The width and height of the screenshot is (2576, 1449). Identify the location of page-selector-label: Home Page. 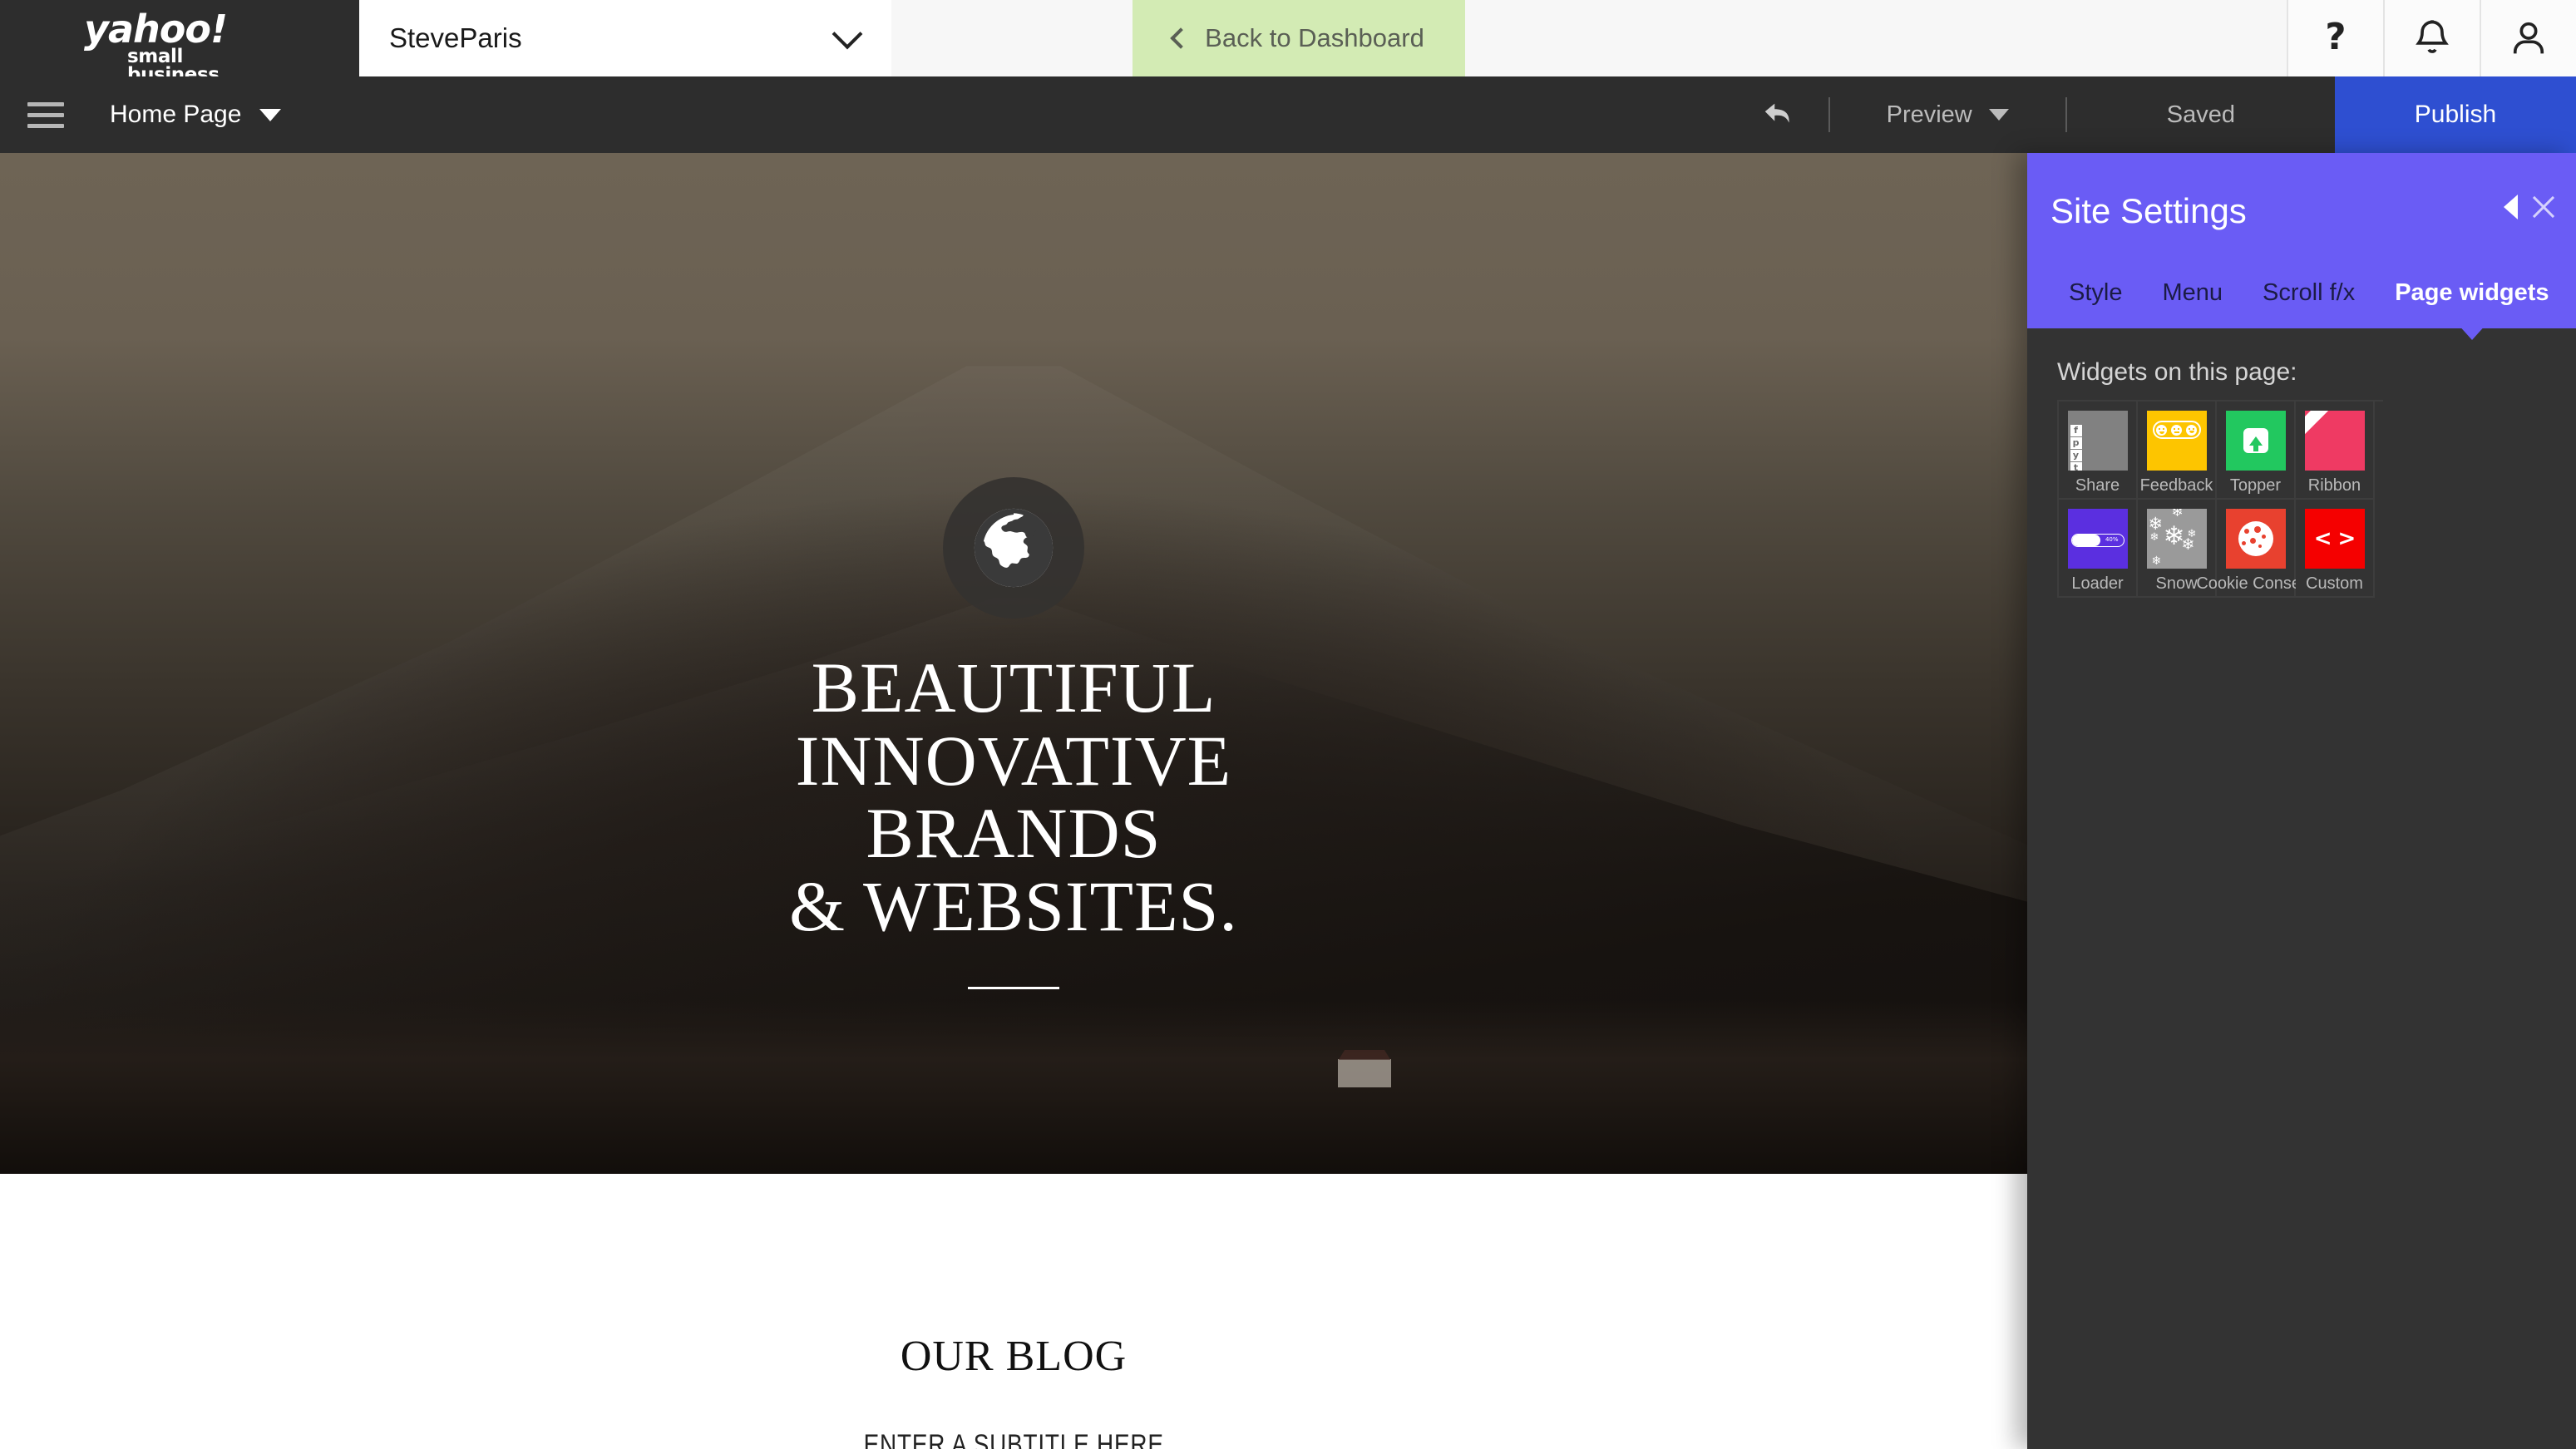
(176, 115).